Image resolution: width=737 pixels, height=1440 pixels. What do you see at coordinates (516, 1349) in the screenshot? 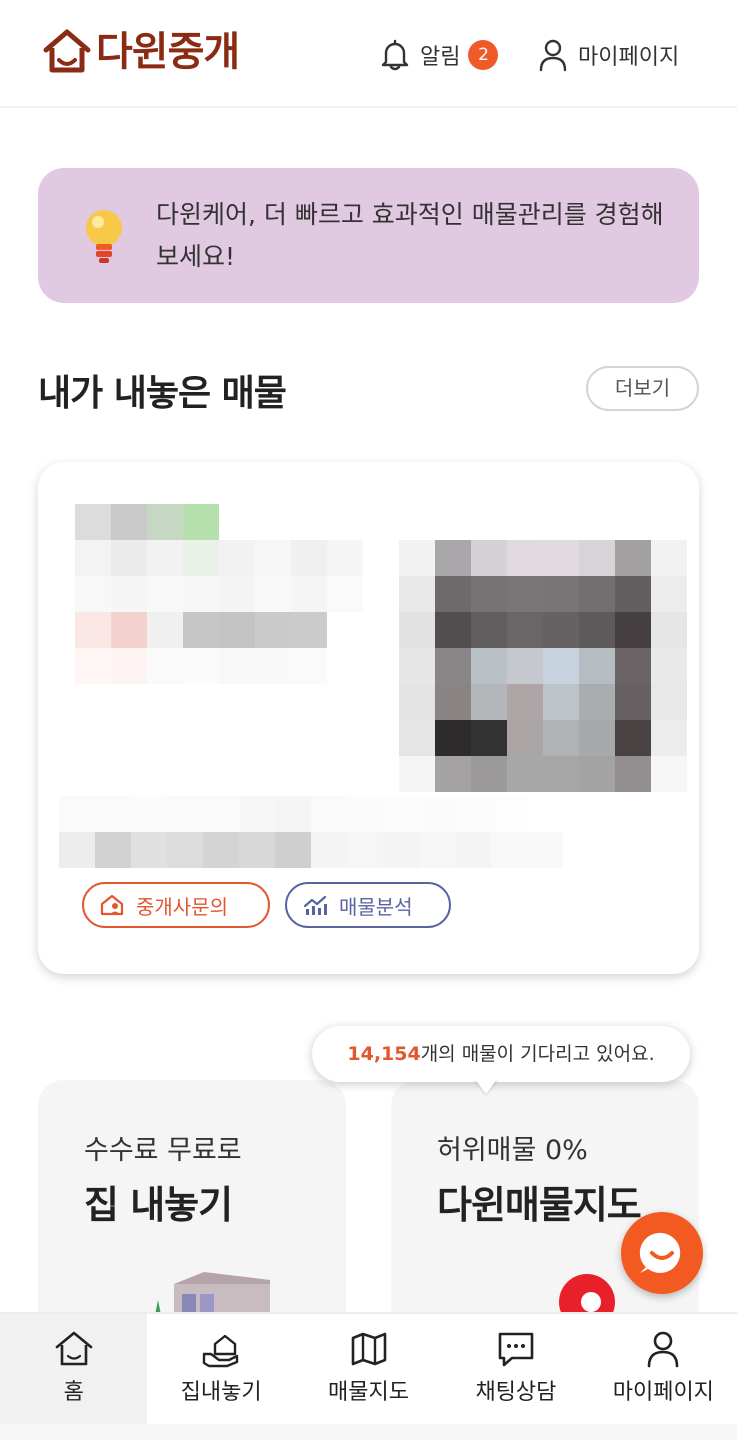
I see `chat-icon` at bounding box center [516, 1349].